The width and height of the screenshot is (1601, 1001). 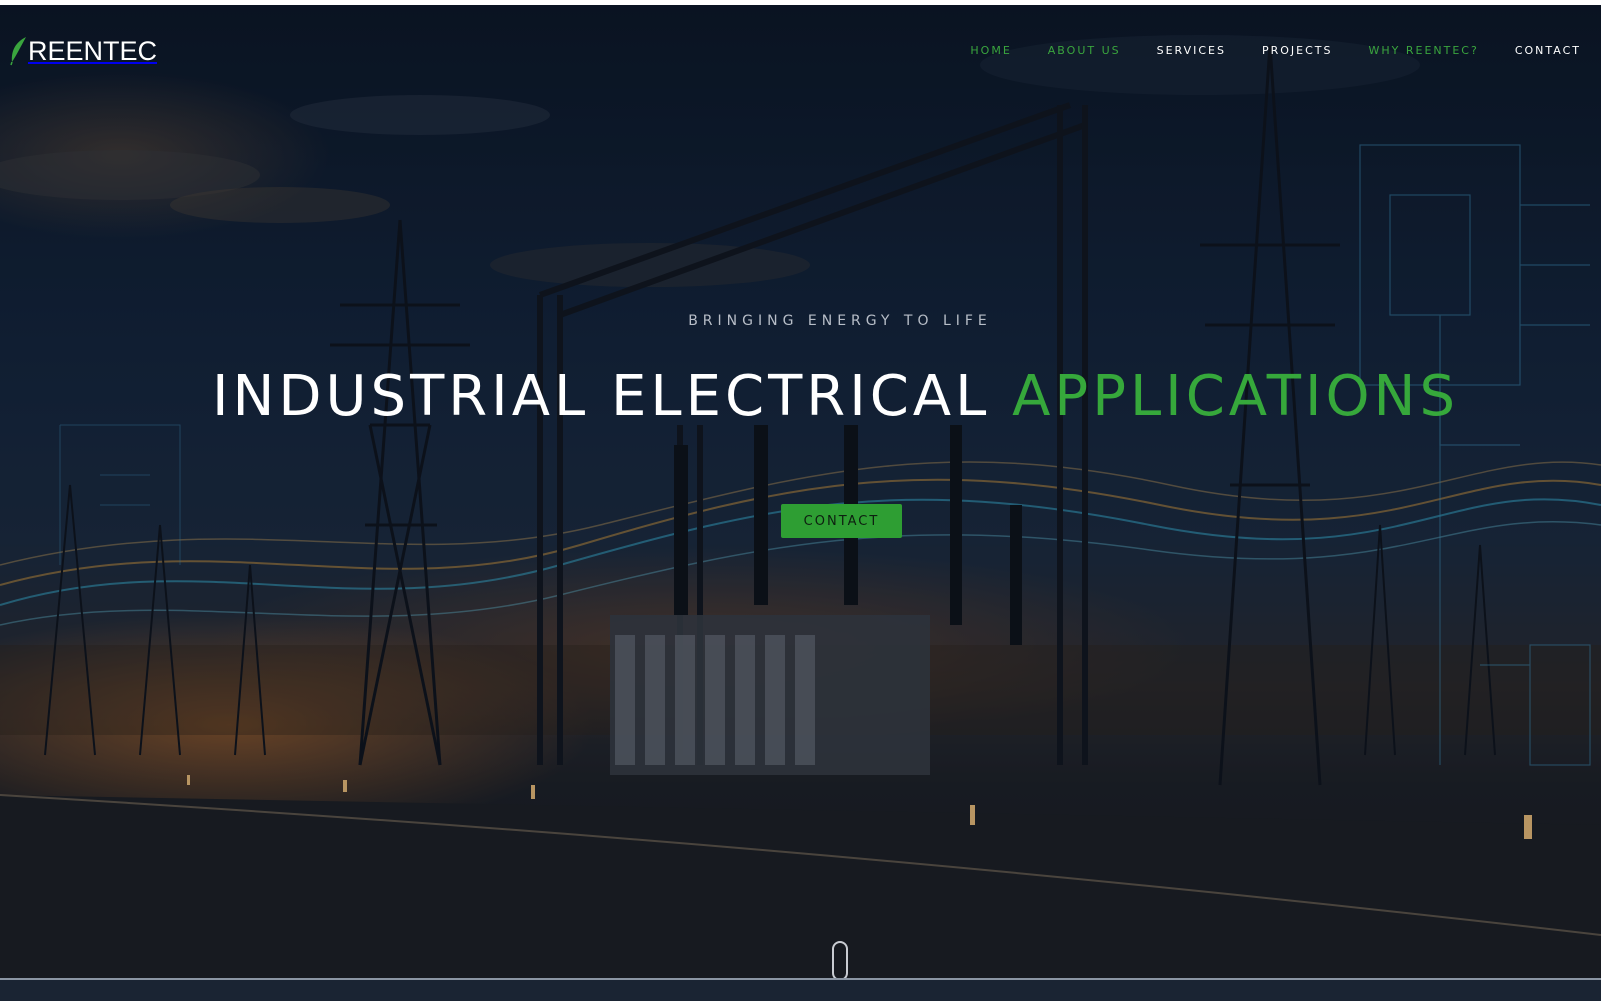 What do you see at coordinates (800, 990) in the screenshot?
I see `next-section-strip` at bounding box center [800, 990].